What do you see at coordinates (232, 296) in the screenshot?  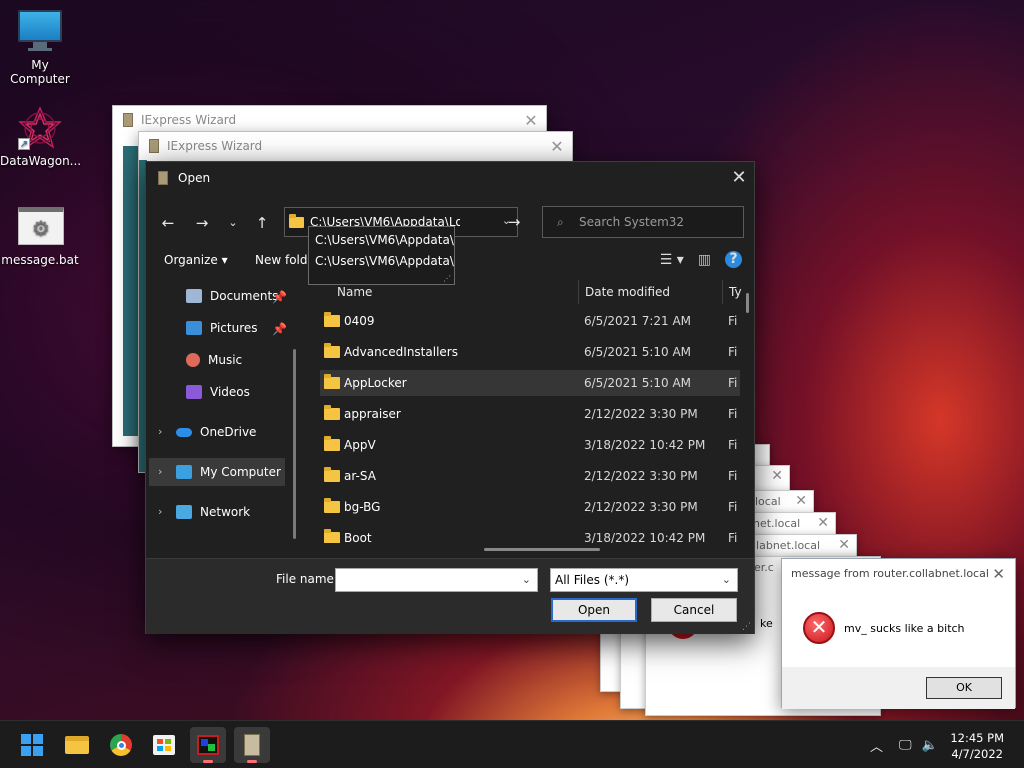 I see `sidebar-item-documents: Documents` at bounding box center [232, 296].